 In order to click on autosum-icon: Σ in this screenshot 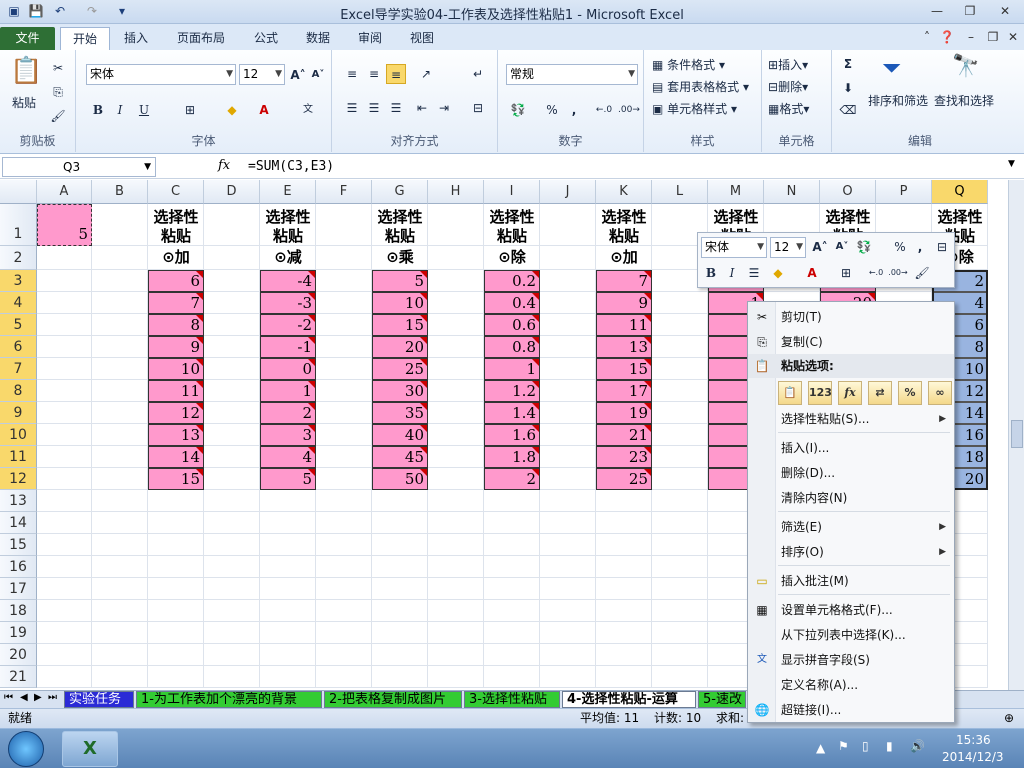, I will do `click(848, 64)`.